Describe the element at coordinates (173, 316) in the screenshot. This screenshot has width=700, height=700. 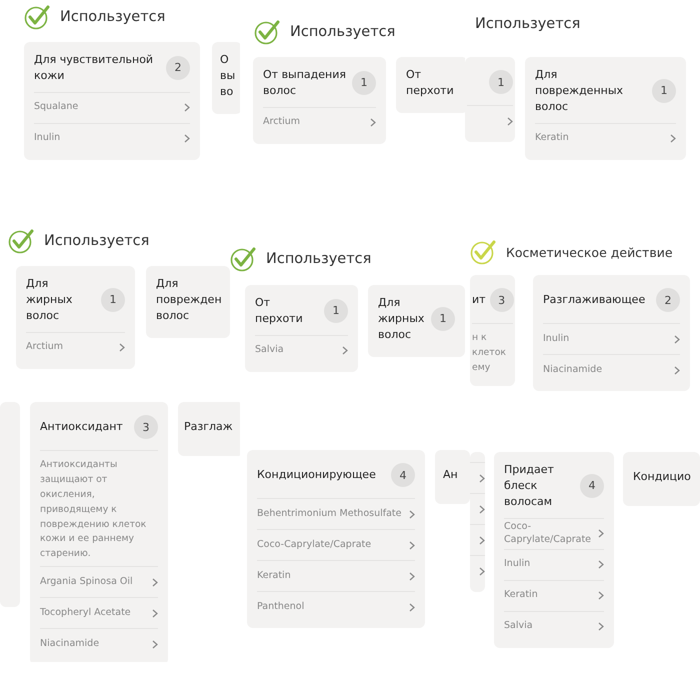
I see `card-title: волос` at that location.